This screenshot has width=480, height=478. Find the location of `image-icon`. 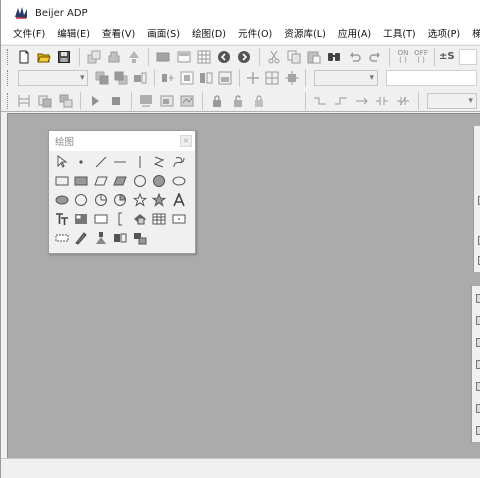

image-icon is located at coordinates (82, 218).